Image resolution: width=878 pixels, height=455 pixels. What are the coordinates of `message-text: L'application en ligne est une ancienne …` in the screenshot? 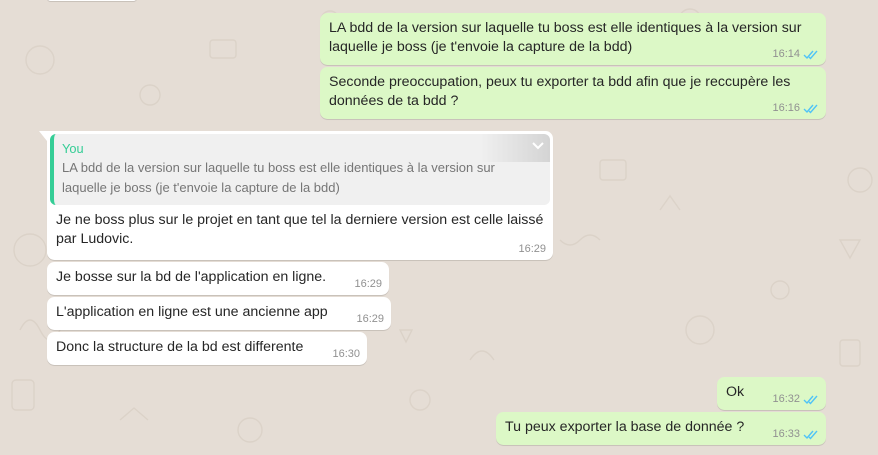 It's located at (192, 312).